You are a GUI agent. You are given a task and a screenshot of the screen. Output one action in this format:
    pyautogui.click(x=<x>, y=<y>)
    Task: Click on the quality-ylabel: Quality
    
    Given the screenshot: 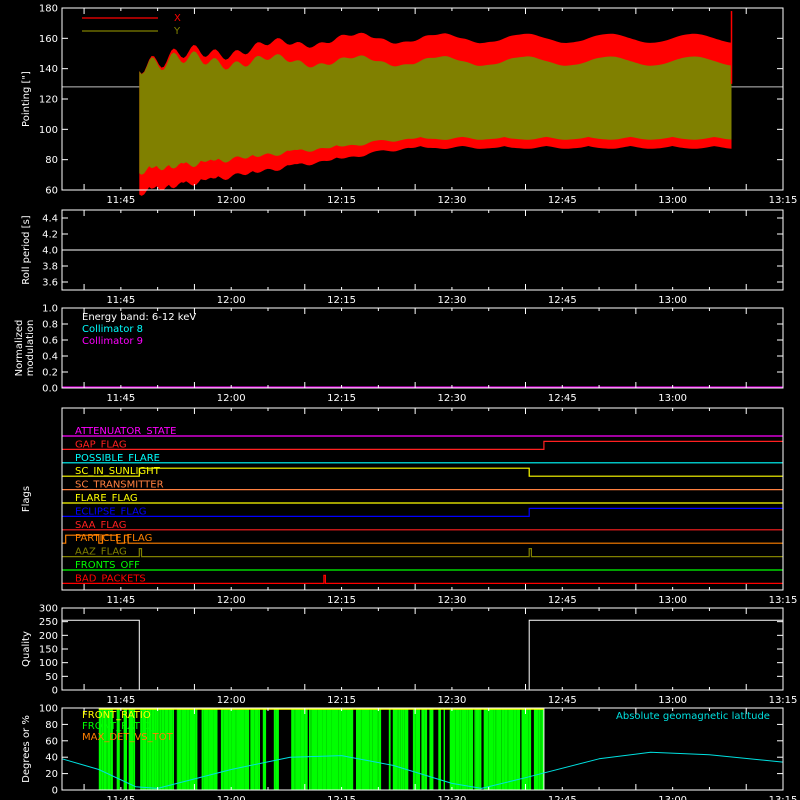 What is the action you would take?
    pyautogui.click(x=26, y=649)
    